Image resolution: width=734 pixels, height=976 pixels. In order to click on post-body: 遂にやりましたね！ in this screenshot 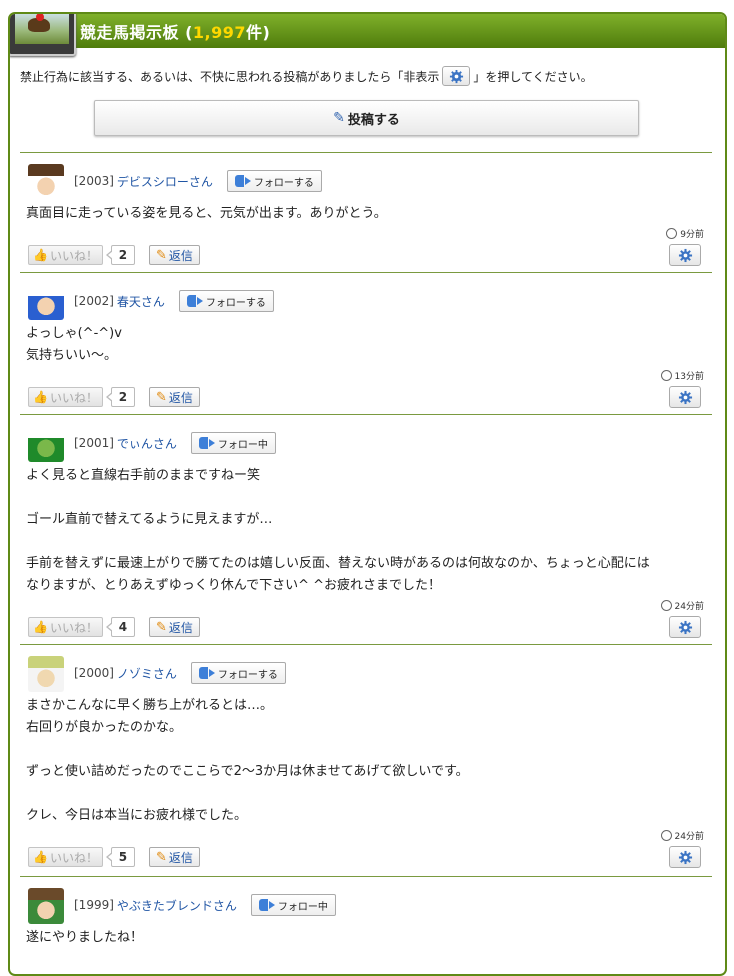, I will do `click(84, 938)`.